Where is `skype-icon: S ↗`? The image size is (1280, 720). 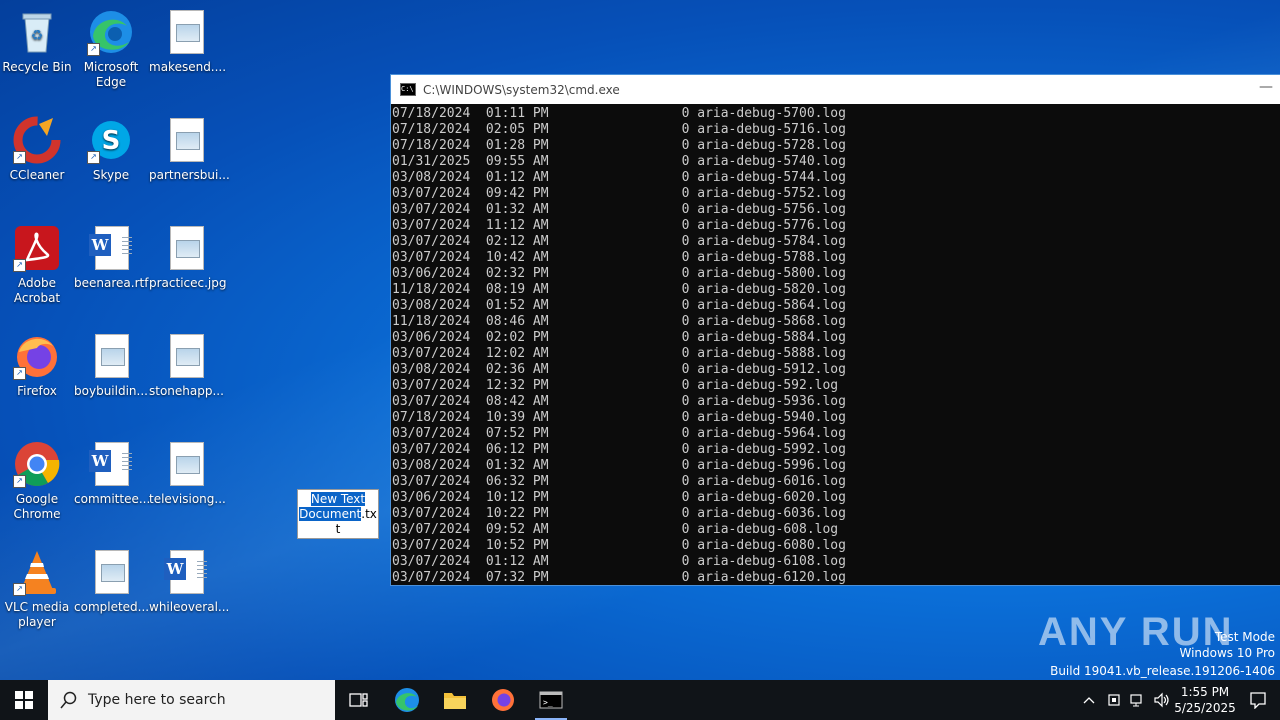 skype-icon: S ↗ is located at coordinates (111, 140).